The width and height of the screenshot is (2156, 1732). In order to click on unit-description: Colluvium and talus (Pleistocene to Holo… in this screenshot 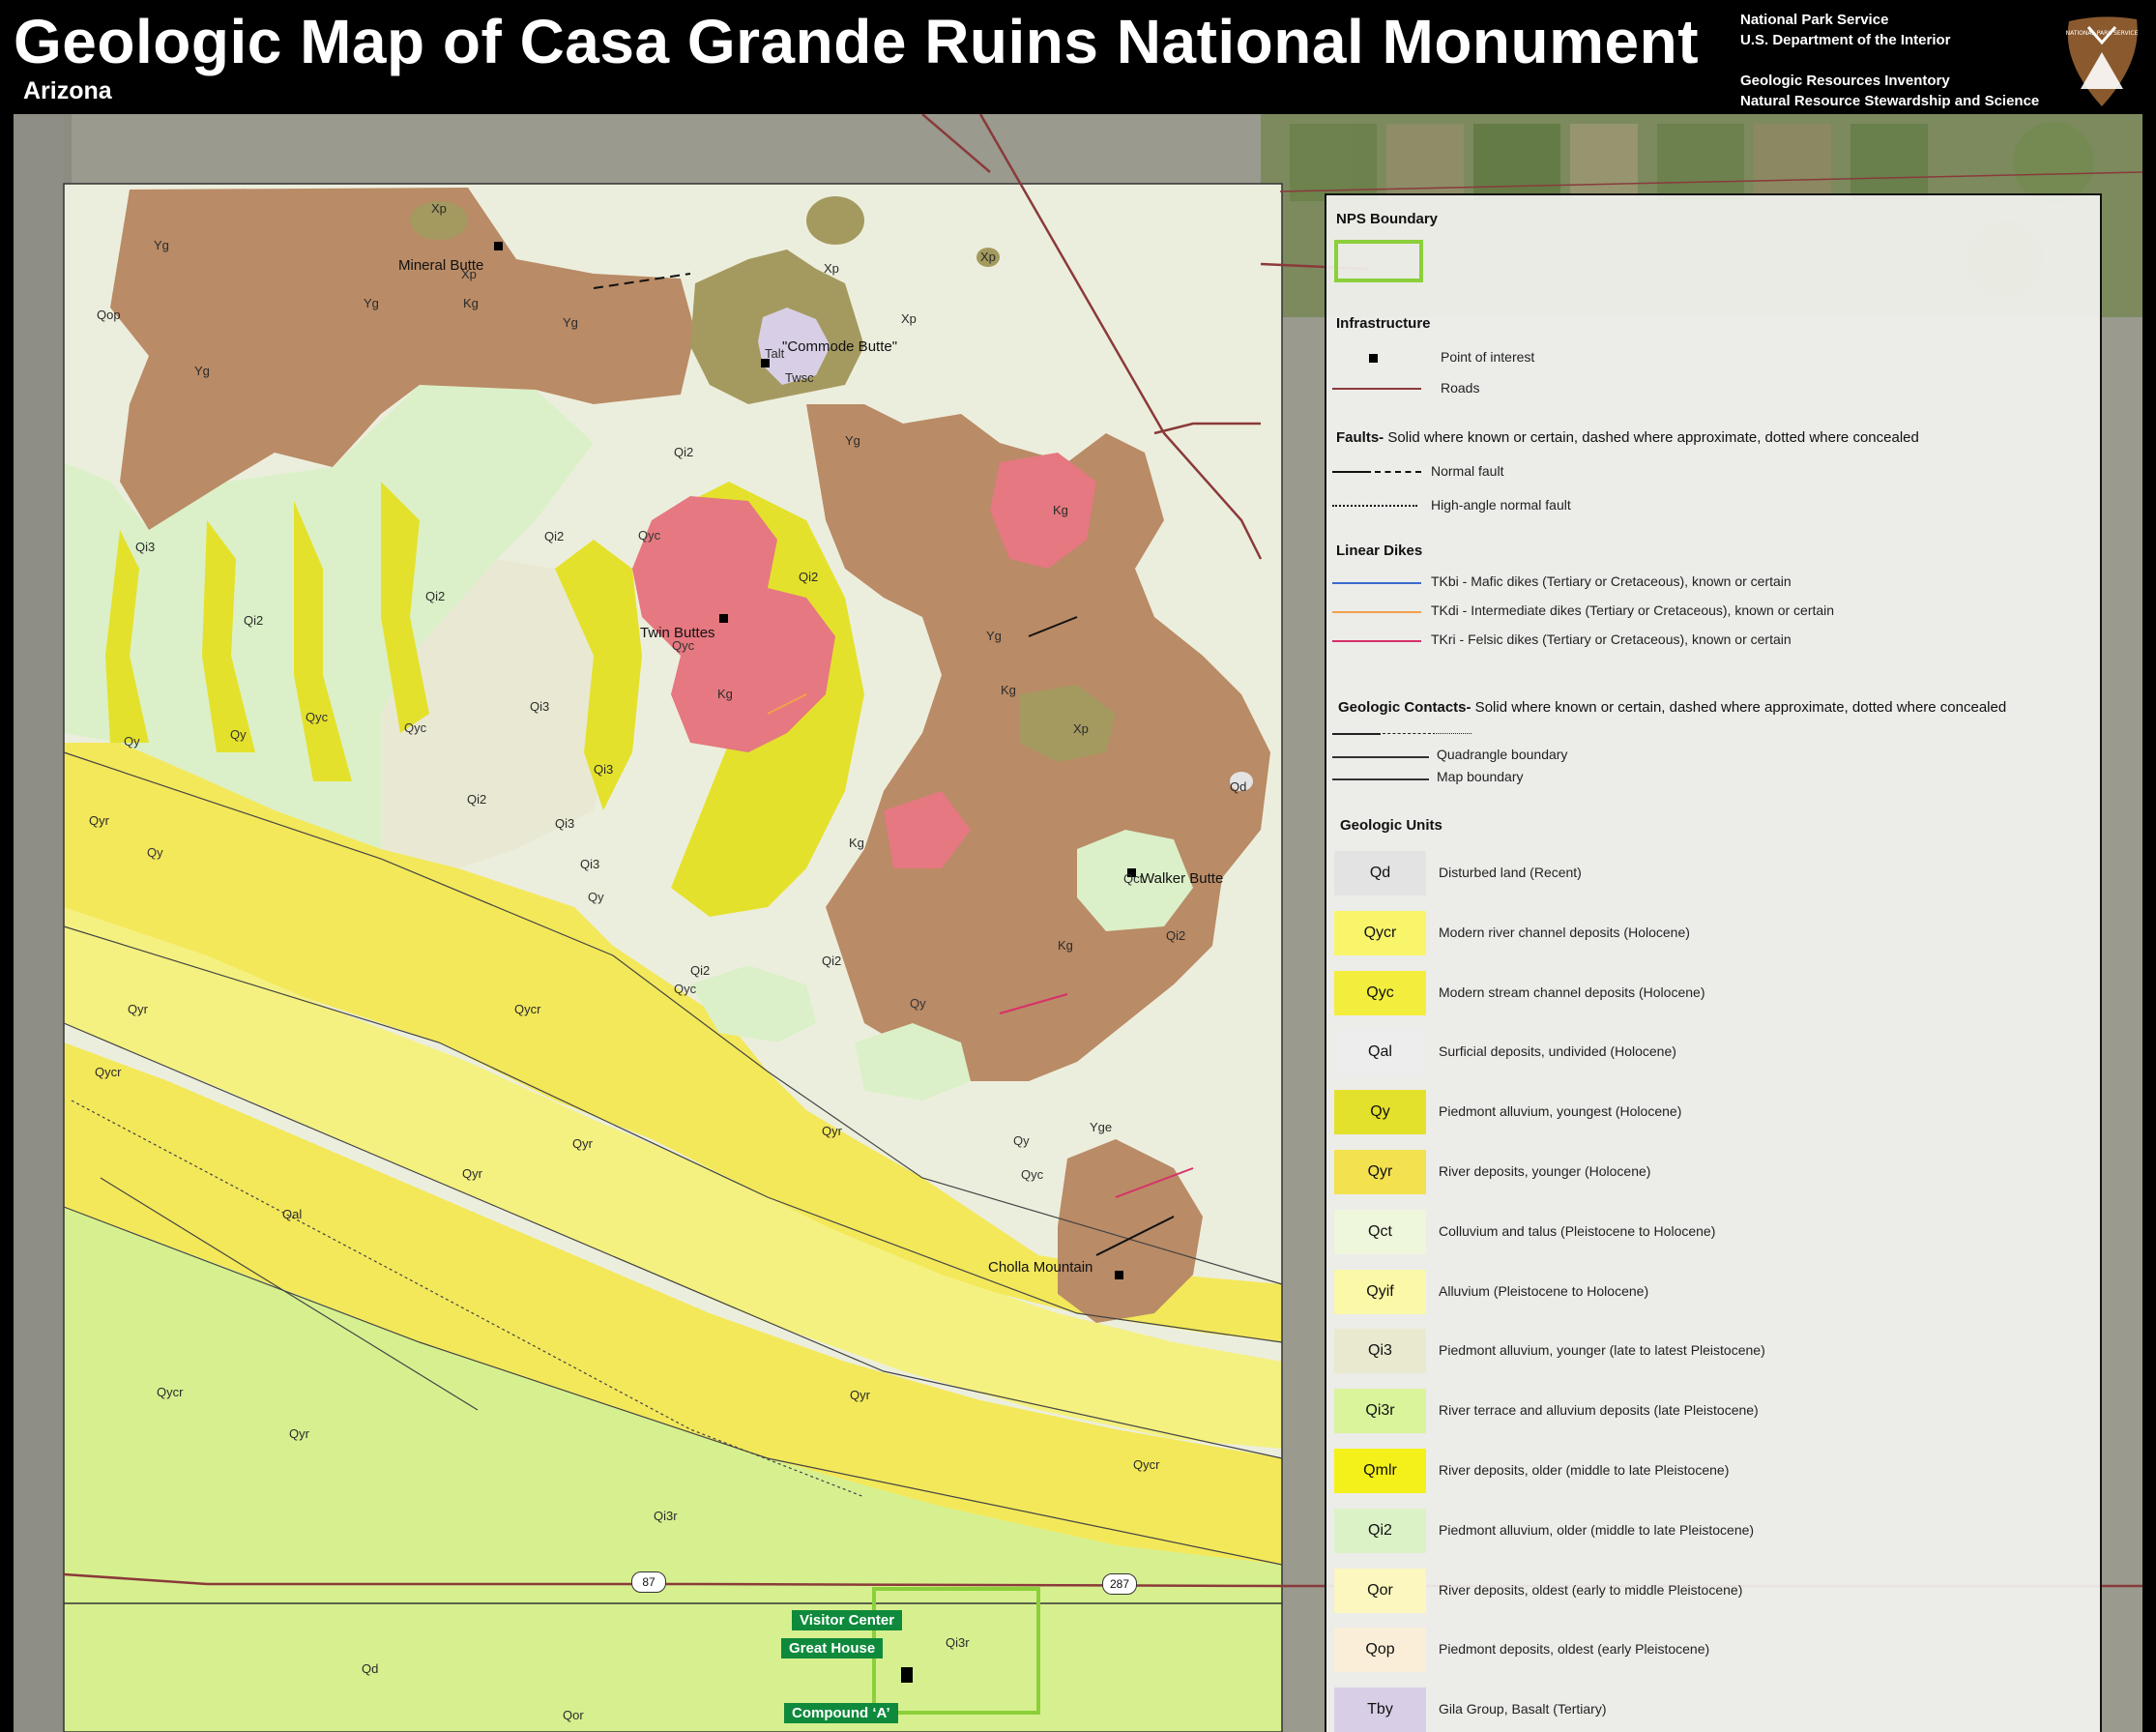, I will do `click(1577, 1231)`.